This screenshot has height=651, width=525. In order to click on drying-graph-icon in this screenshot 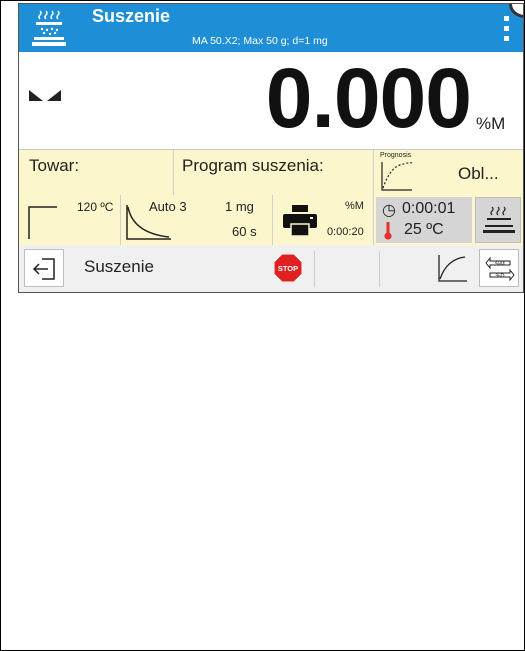, I will do `click(452, 268)`.